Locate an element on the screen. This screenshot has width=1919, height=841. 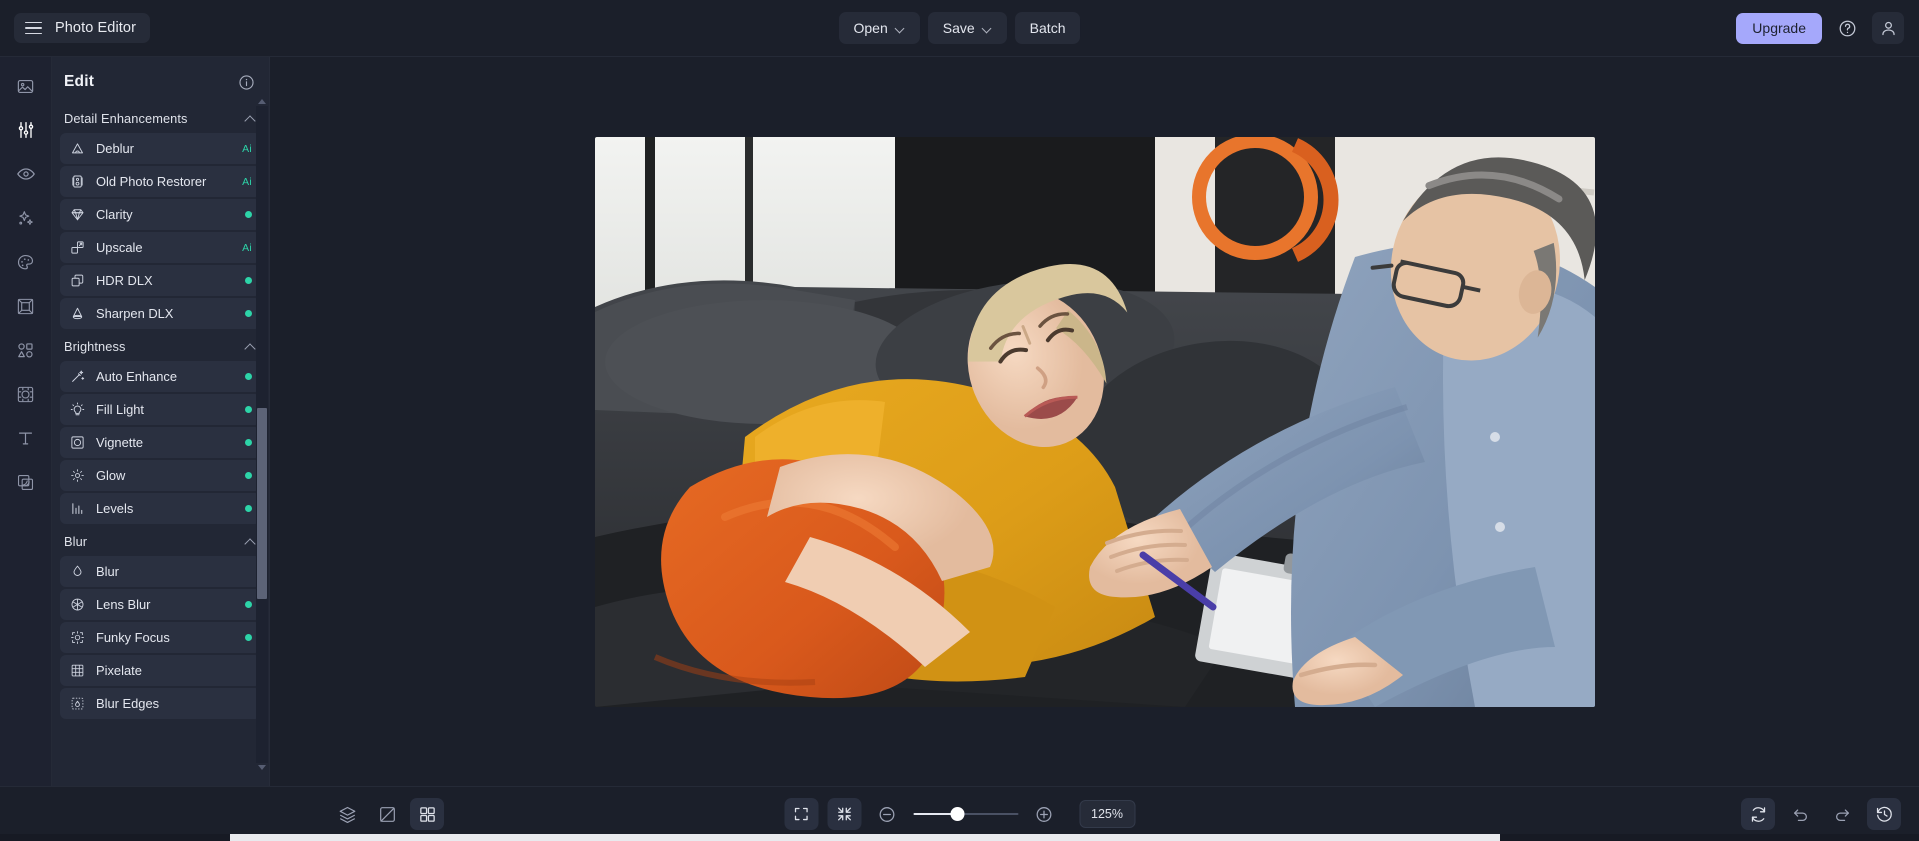
redo-arrow-icon is located at coordinates (1842, 814).